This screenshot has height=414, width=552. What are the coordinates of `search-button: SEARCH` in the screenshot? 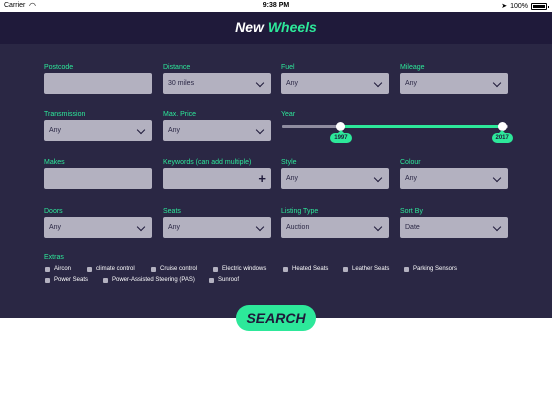 It's located at (276, 318).